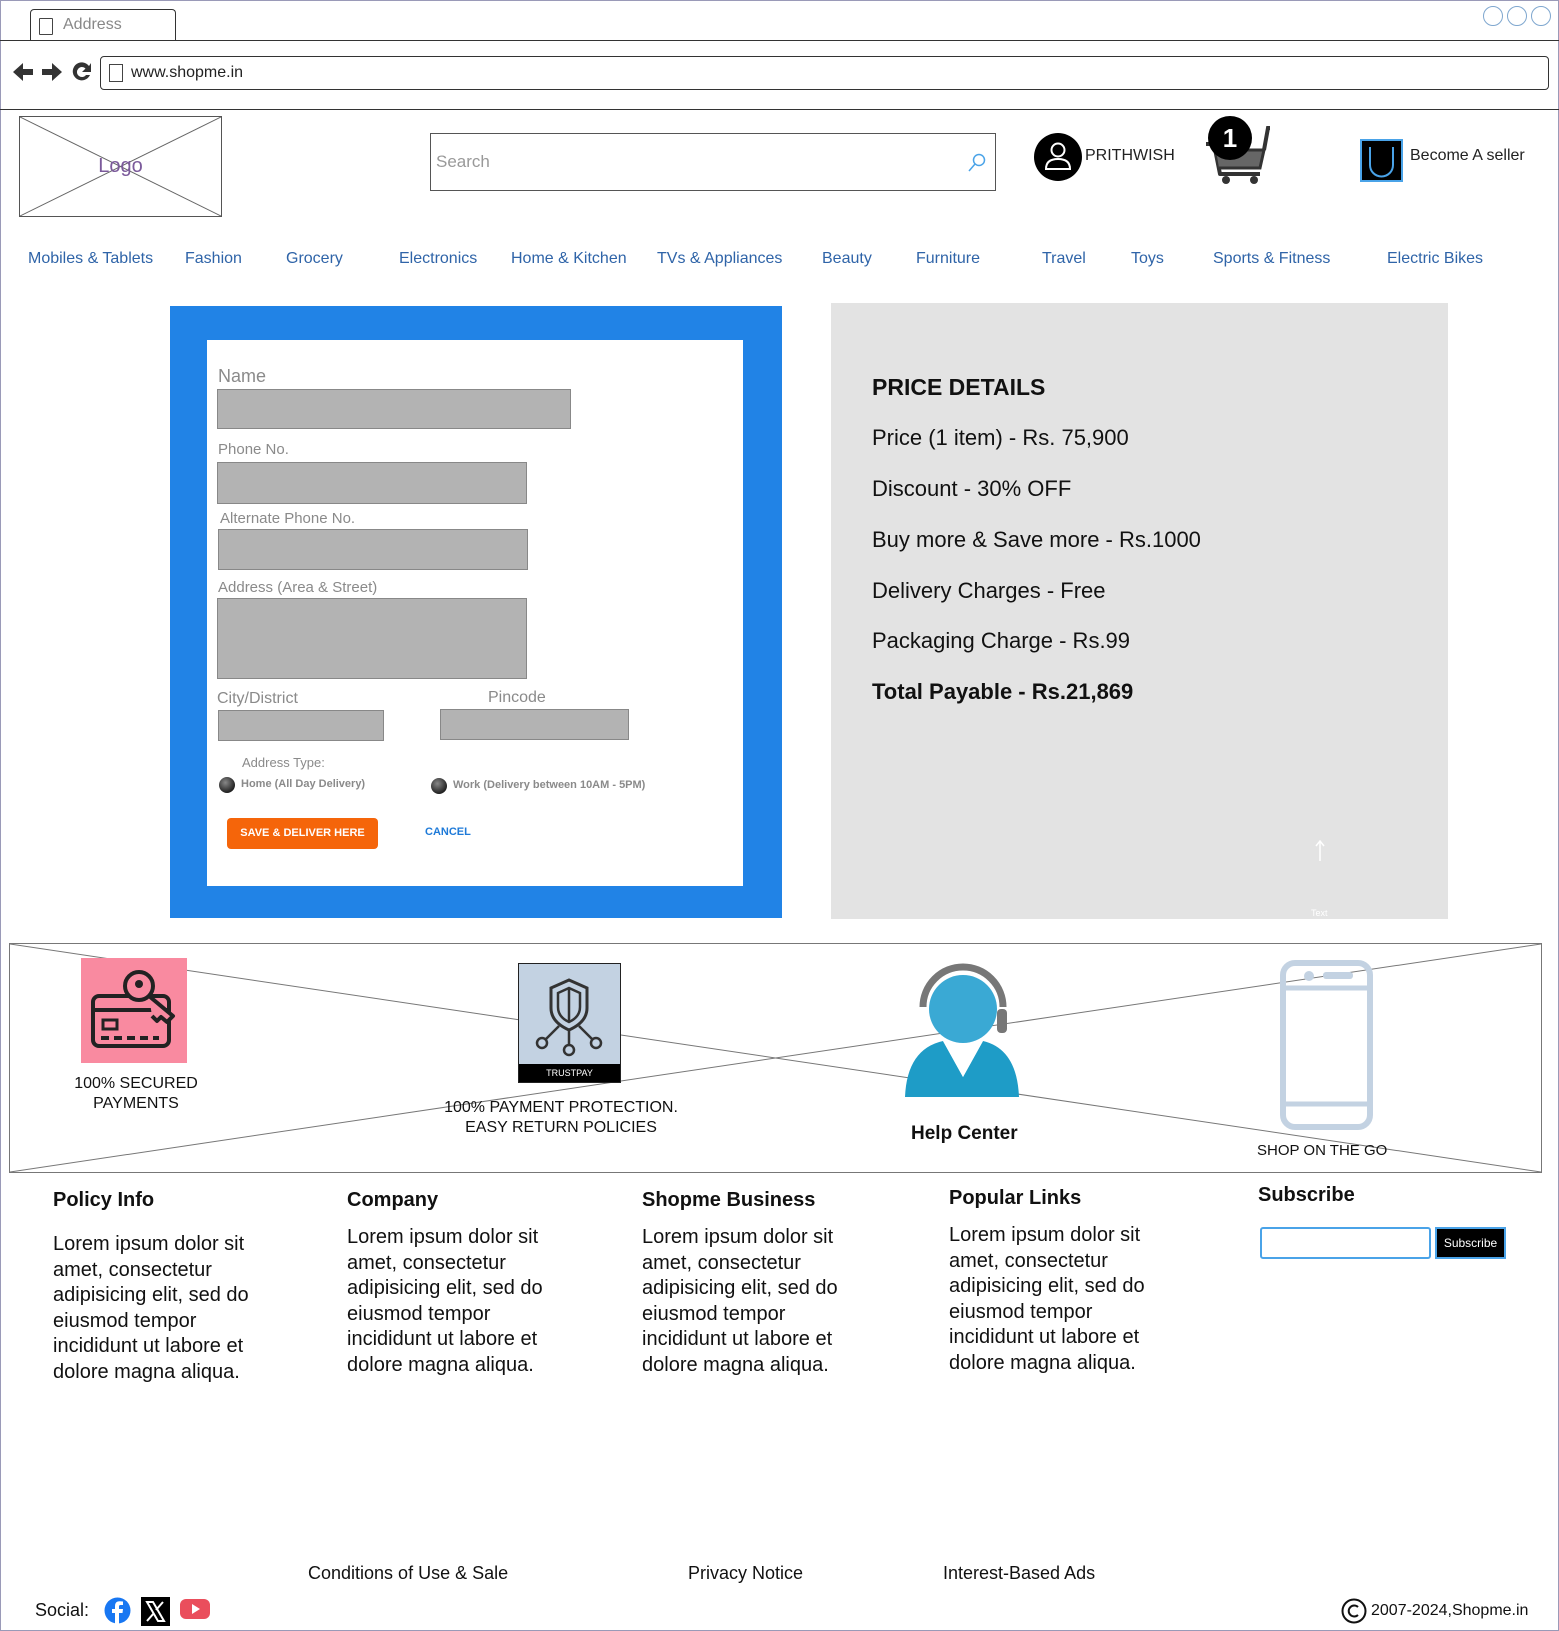 The image size is (1559, 1631). I want to click on document-icon, so click(46, 26).